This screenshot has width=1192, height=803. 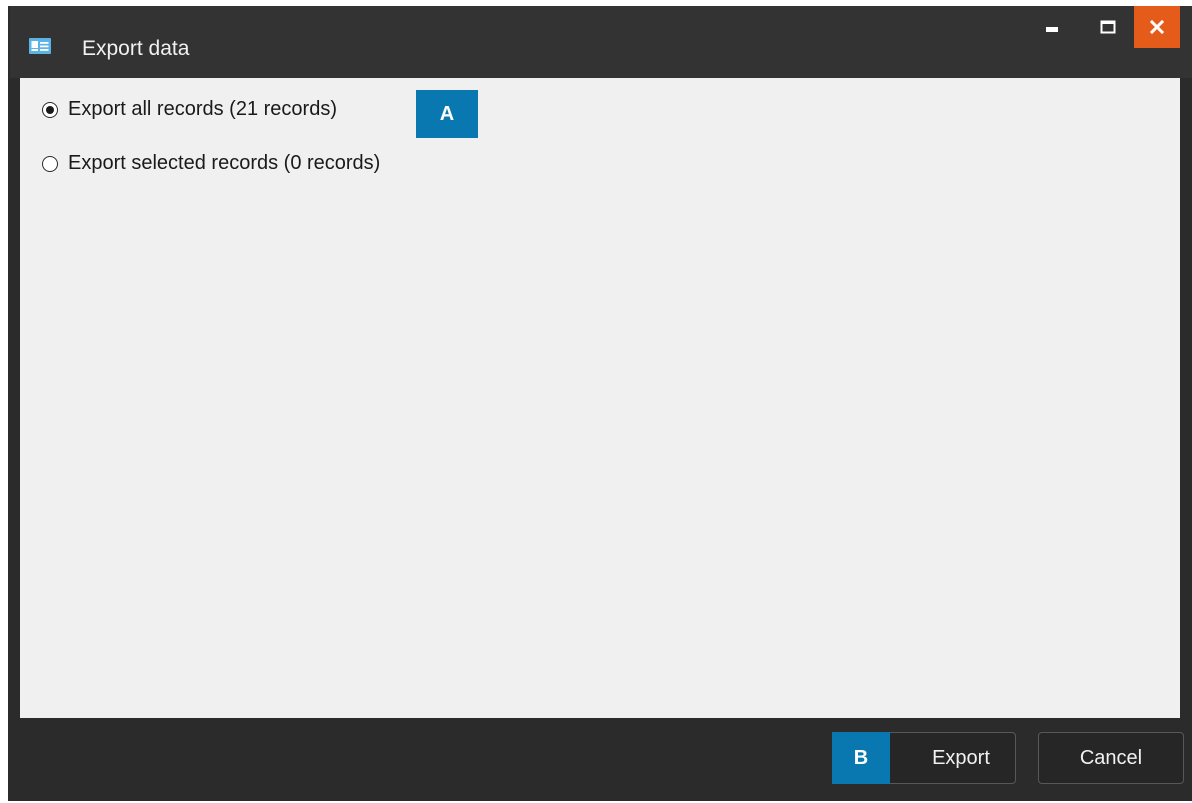 I want to click on export-all-label: Export all records (21 records), so click(x=202, y=109).